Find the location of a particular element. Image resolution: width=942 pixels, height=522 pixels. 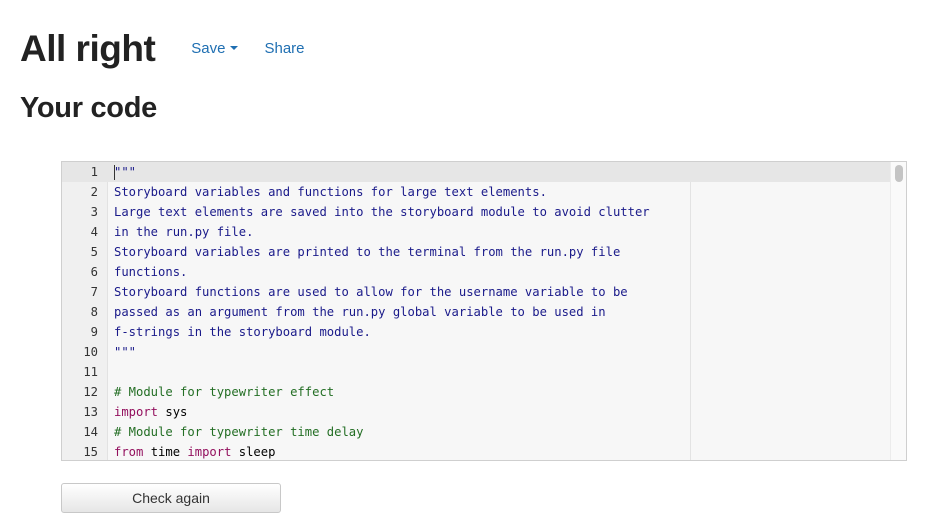

line-number: 4 is located at coordinates (94, 232).